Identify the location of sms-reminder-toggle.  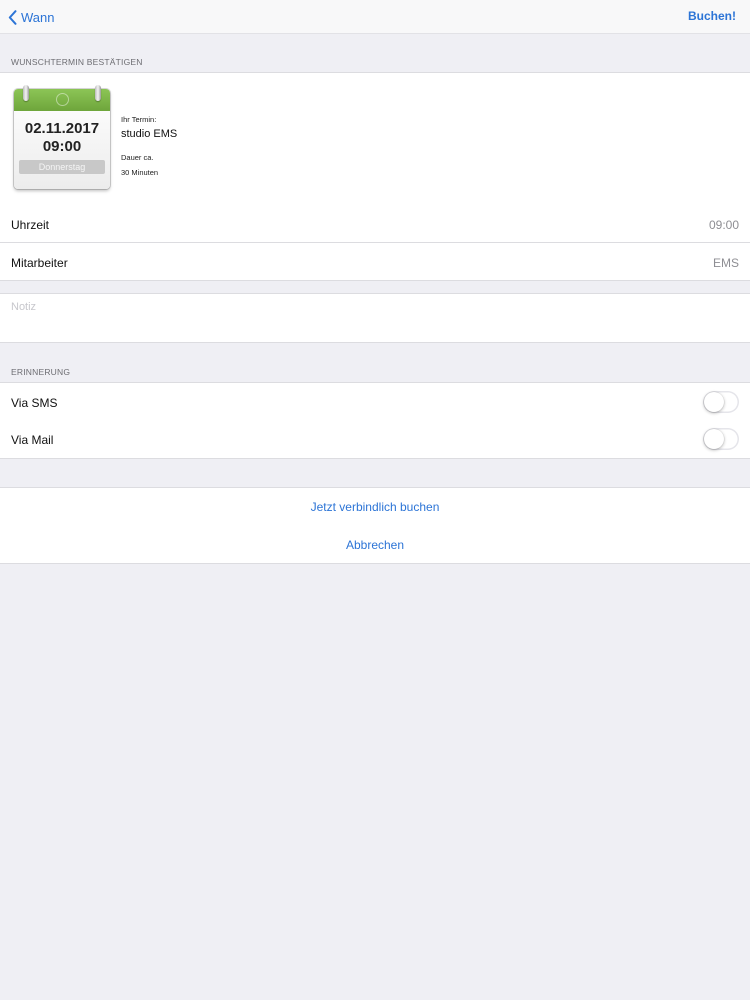
(721, 402).